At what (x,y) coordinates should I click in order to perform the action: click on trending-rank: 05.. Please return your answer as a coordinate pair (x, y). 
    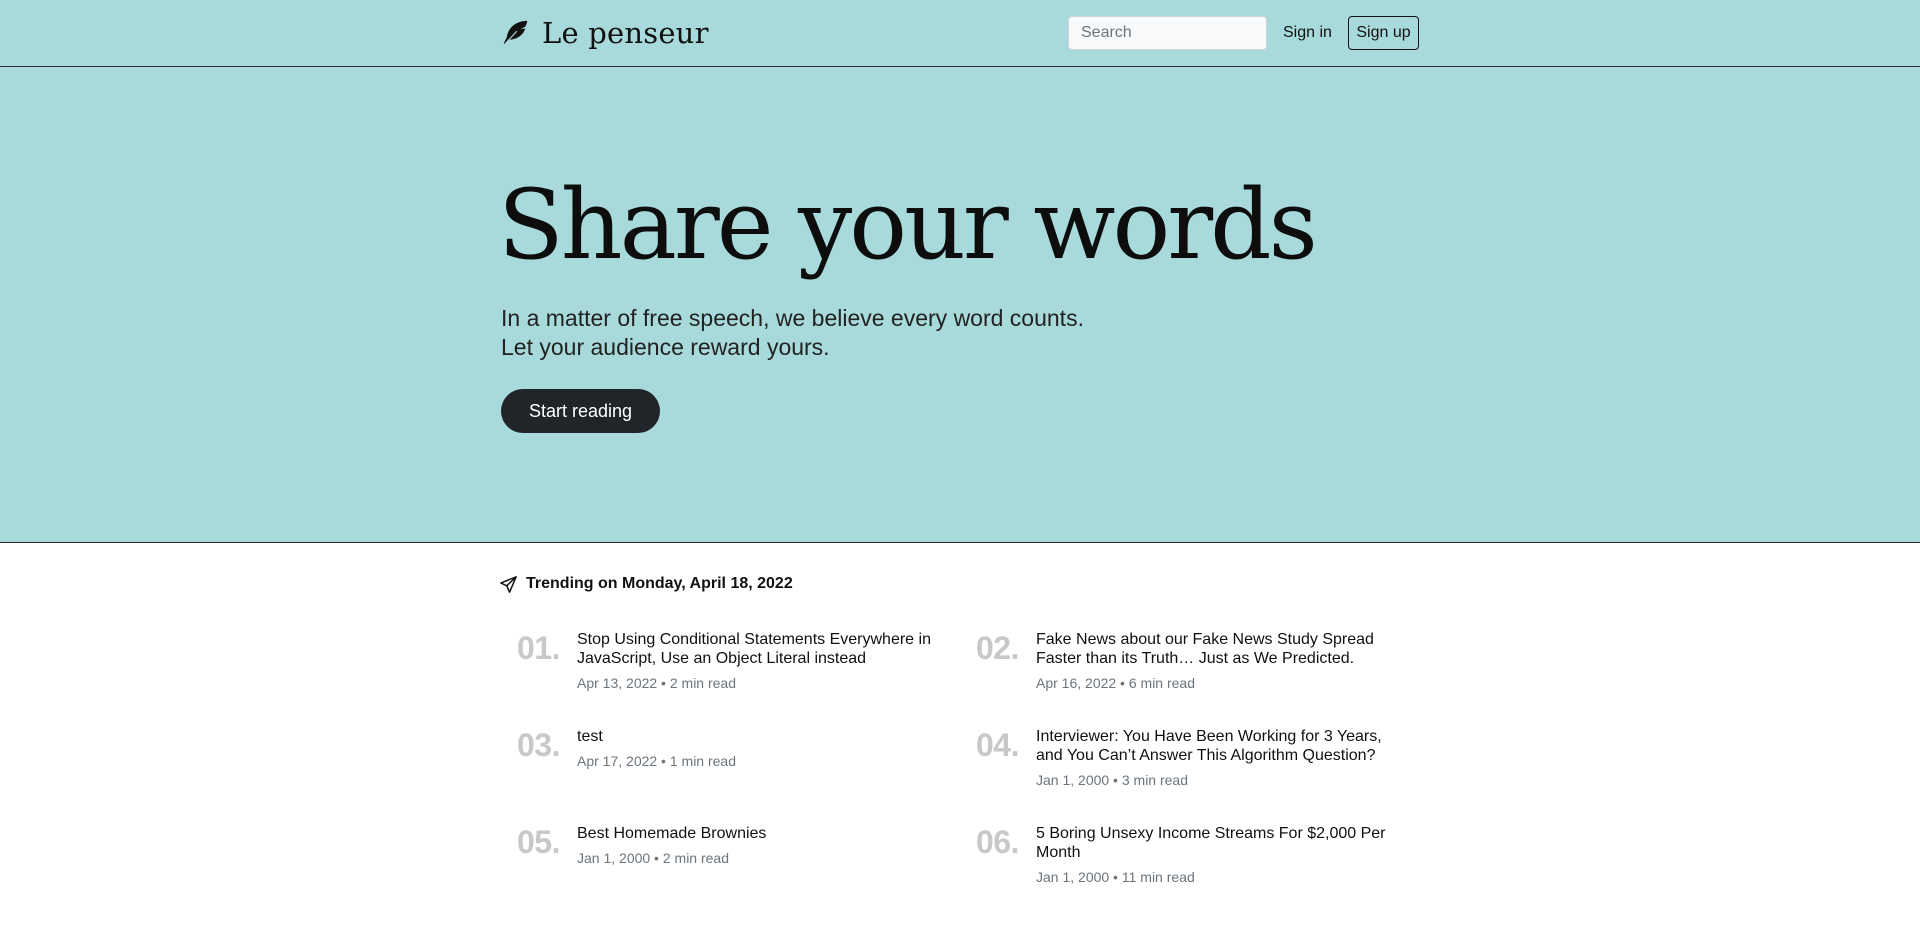
    Looking at the image, I should click on (538, 842).